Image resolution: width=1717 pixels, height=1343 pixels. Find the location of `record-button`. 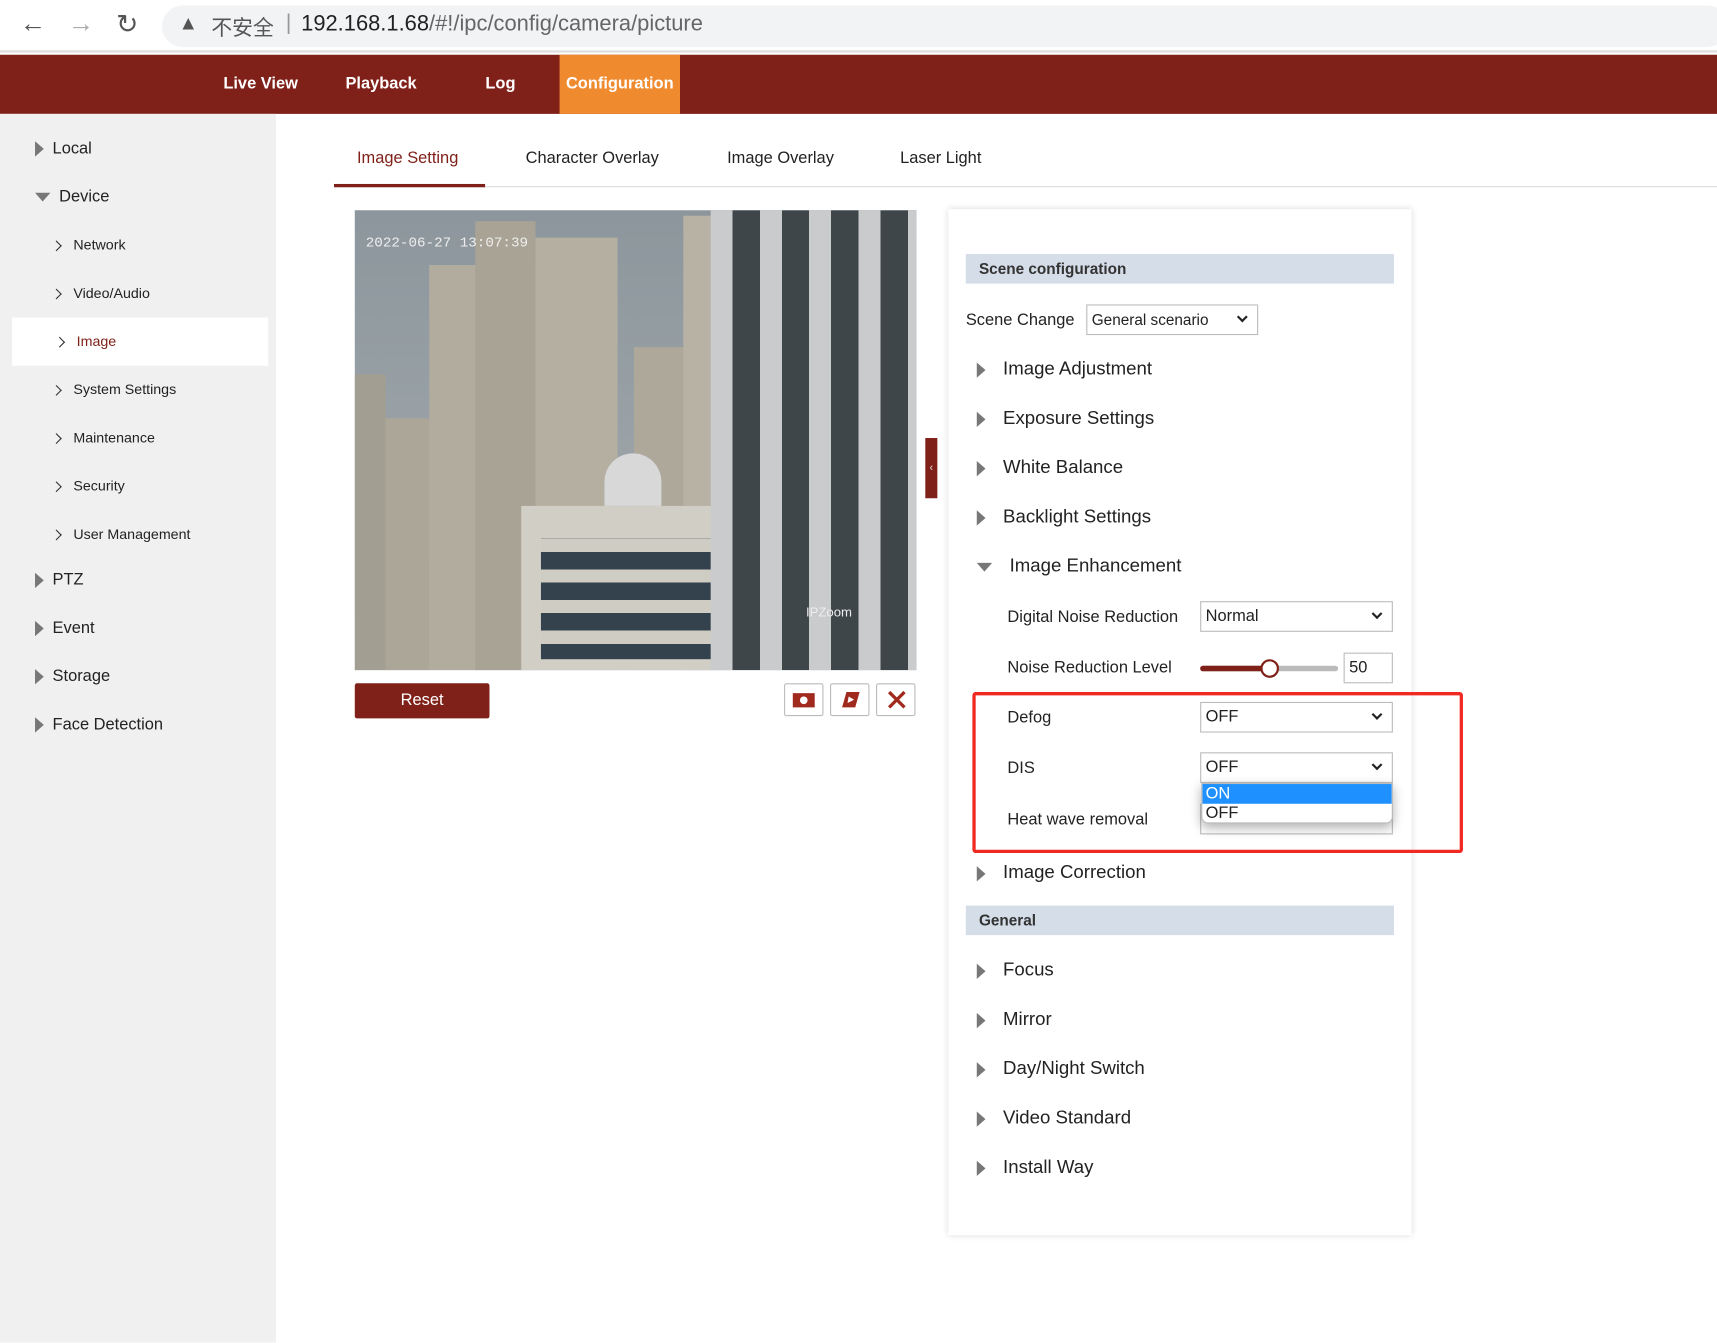

record-button is located at coordinates (850, 700).